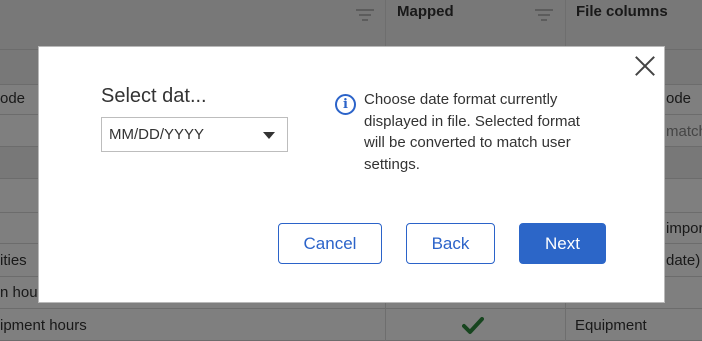 Image resolution: width=702 pixels, height=341 pixels. I want to click on date-format-value: MM/DD/YYYY, so click(157, 134).